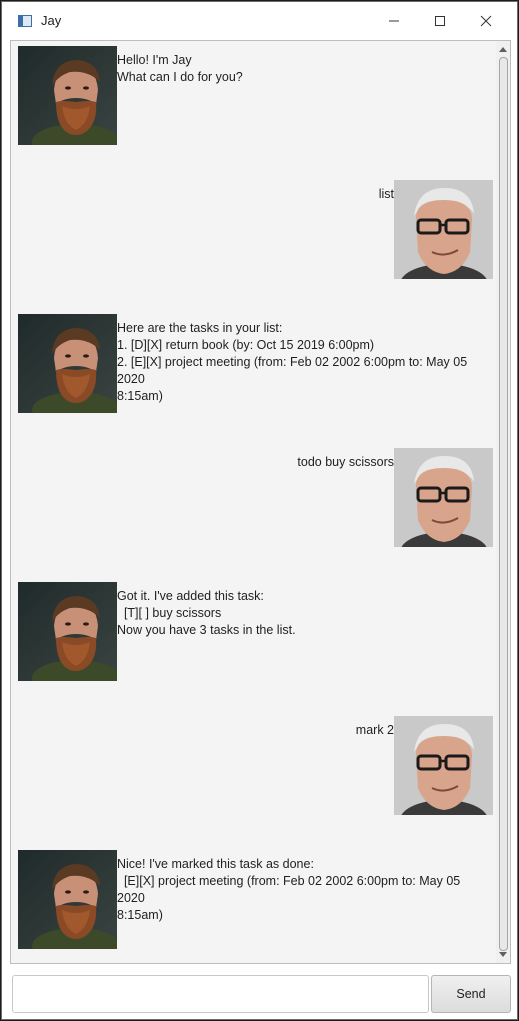 The width and height of the screenshot is (519, 1021). I want to click on user-dialog: mark 2, so click(255, 766).